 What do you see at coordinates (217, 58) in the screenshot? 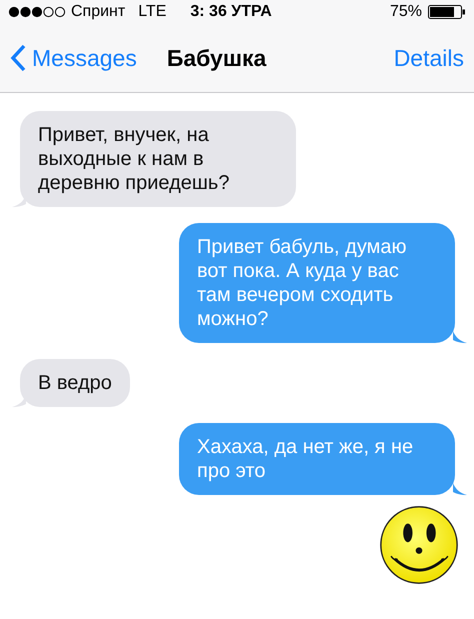
I see `contact-name: Бабушка` at bounding box center [217, 58].